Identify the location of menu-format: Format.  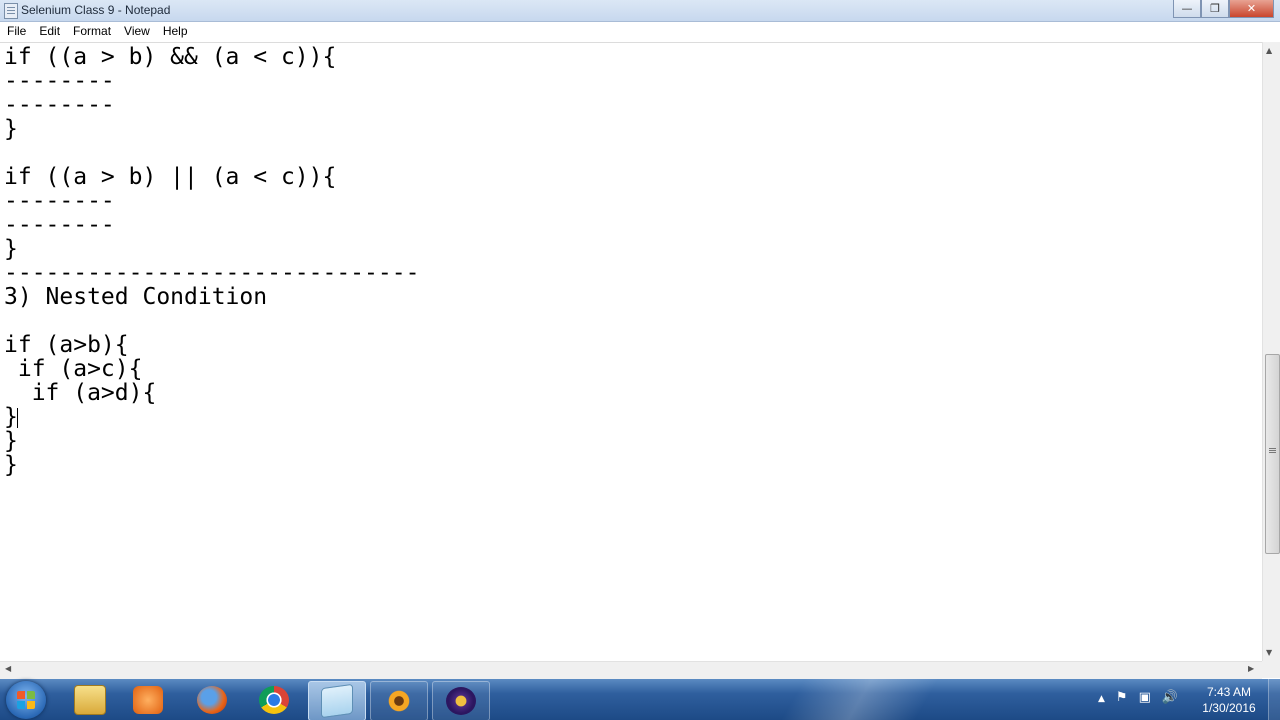
(91, 31).